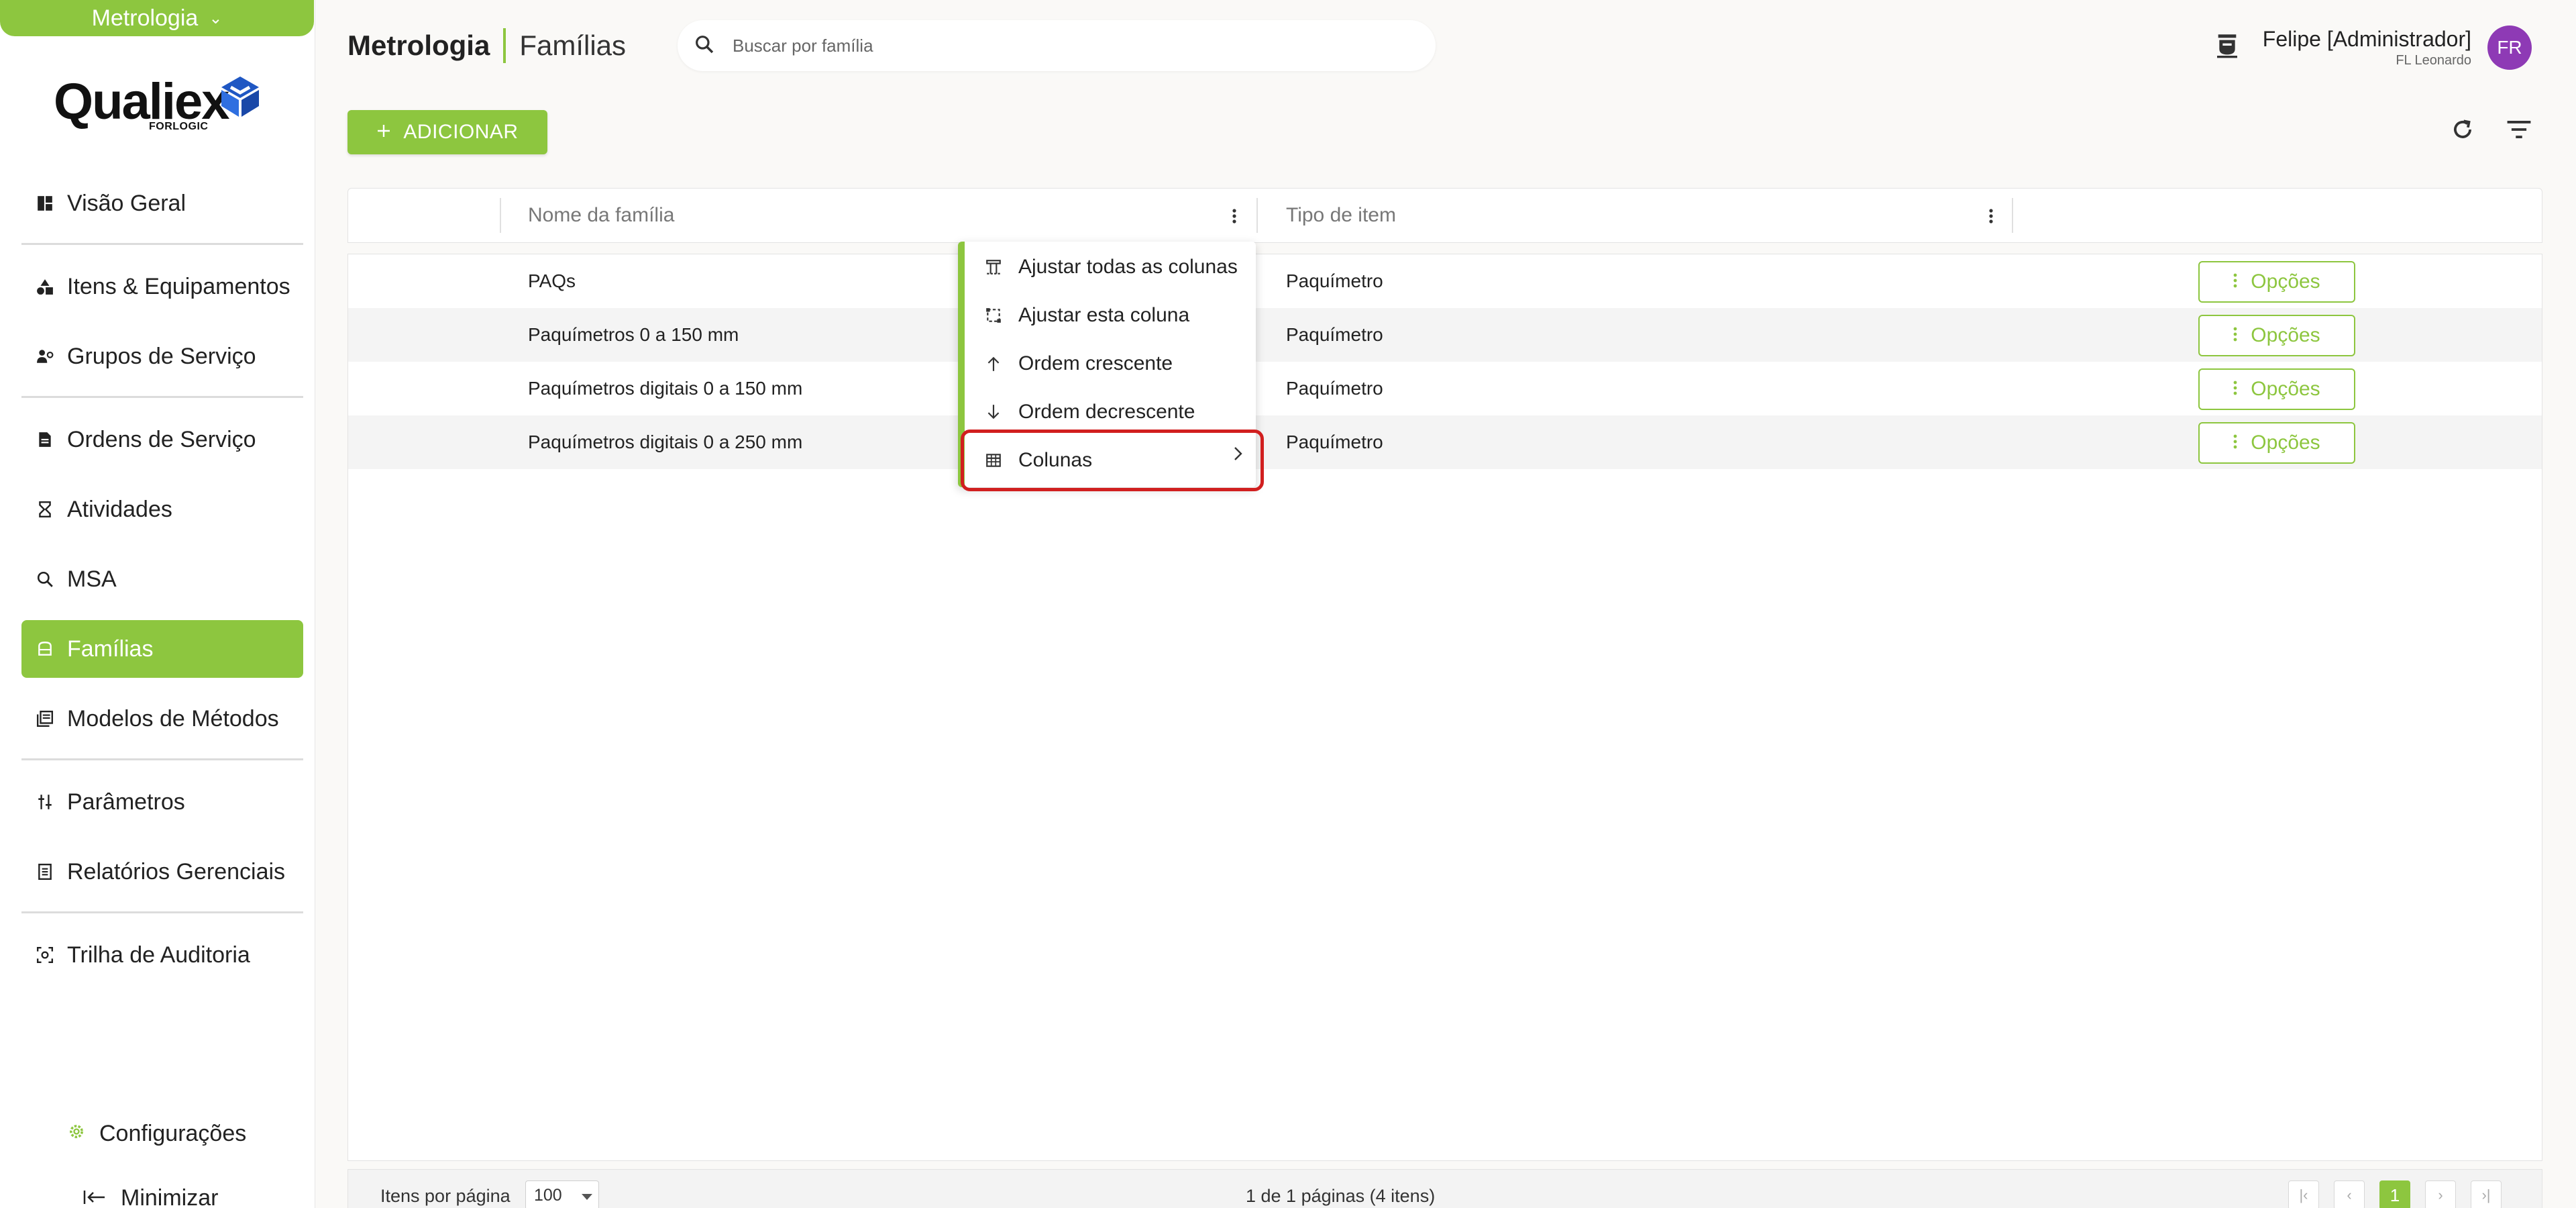  I want to click on cell-family-name: PAQs, so click(552, 280).